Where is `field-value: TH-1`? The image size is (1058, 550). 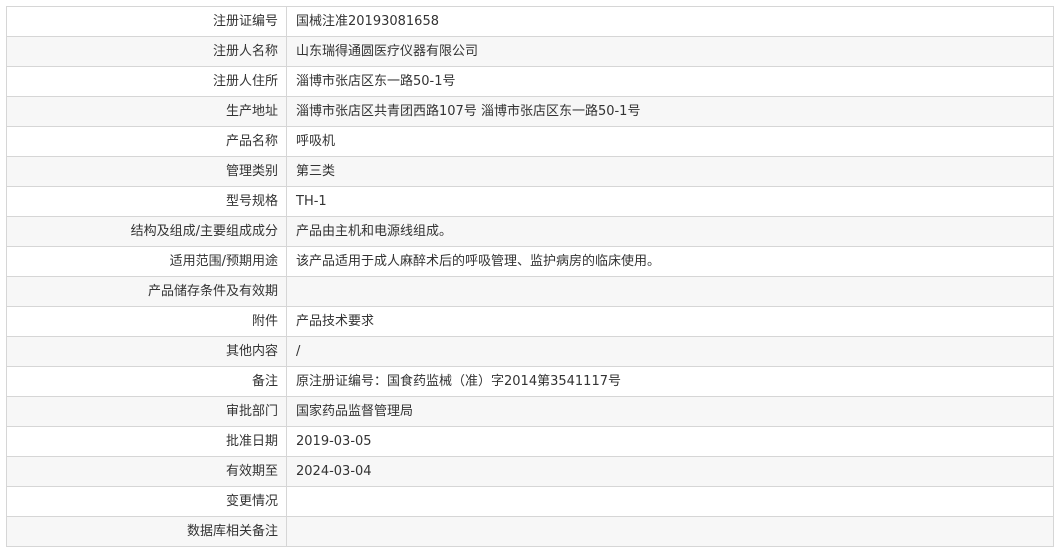
field-value: TH-1 is located at coordinates (670, 201).